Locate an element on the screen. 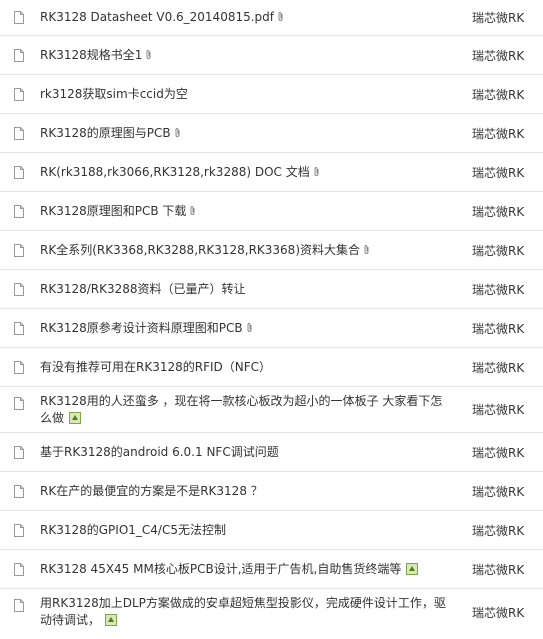  thread-title-link: RK3128用的人还蛮多 ，现在将一款核心板改为超小的一体板子 大家看下怎么做 is located at coordinates (246, 410).